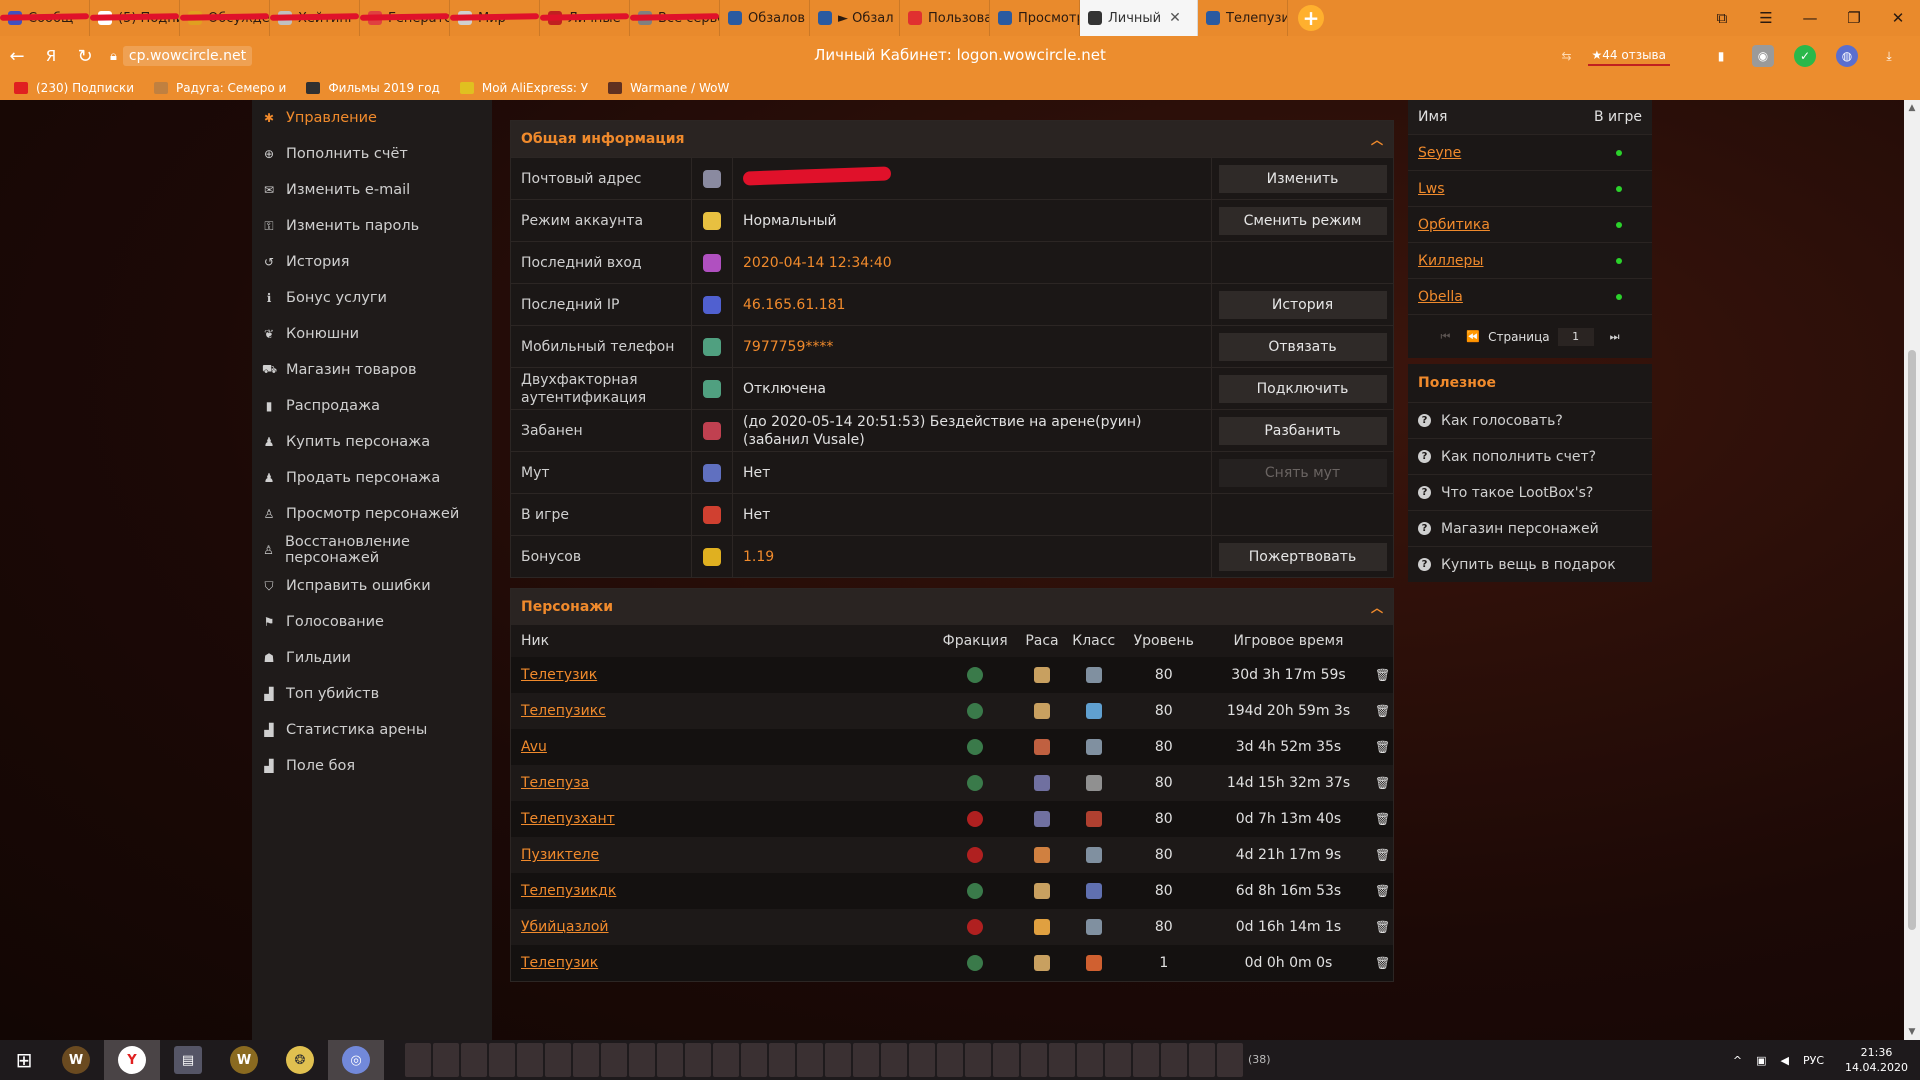  I want to click on tab-close-icon: ✕, so click(1175, 18).